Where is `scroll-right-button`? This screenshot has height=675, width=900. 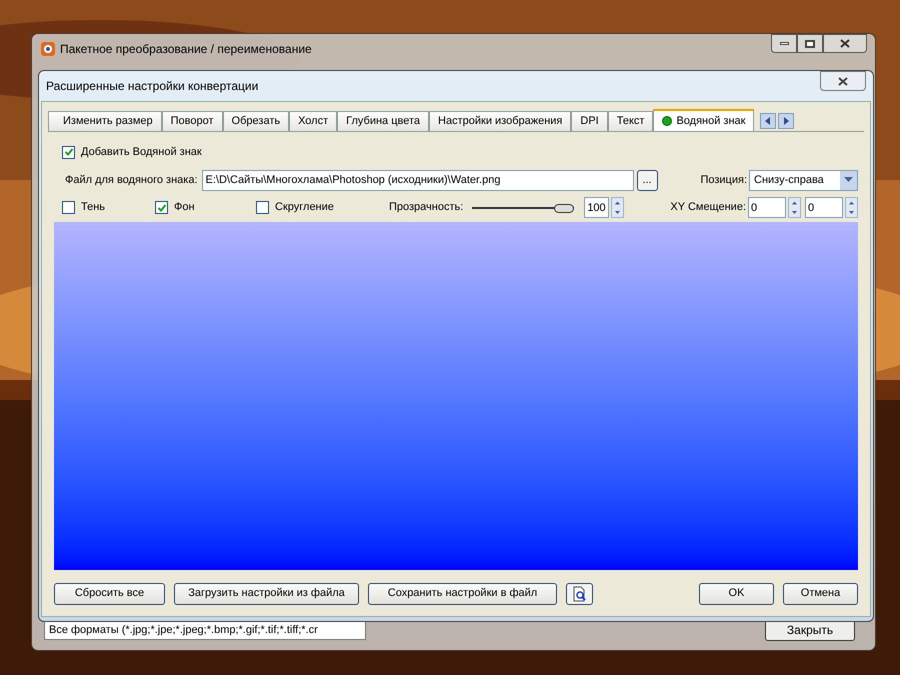 scroll-right-button is located at coordinates (786, 121).